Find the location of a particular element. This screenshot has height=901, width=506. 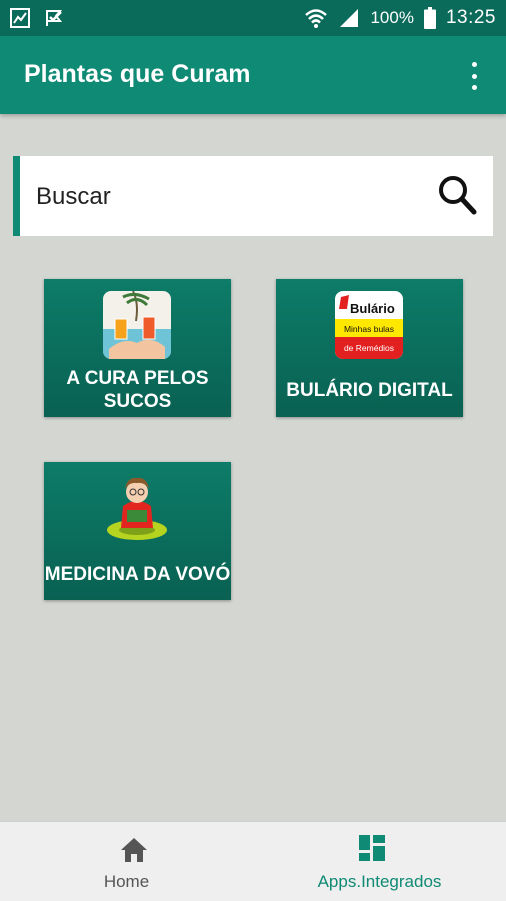

app-title: Plantas que Curam is located at coordinates (137, 74).